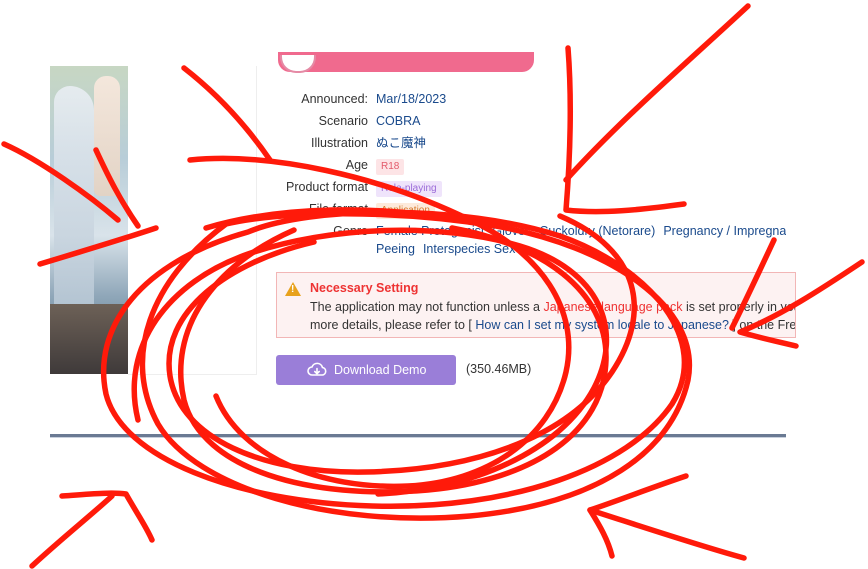  I want to click on thumbnail-frame, so click(192, 220).